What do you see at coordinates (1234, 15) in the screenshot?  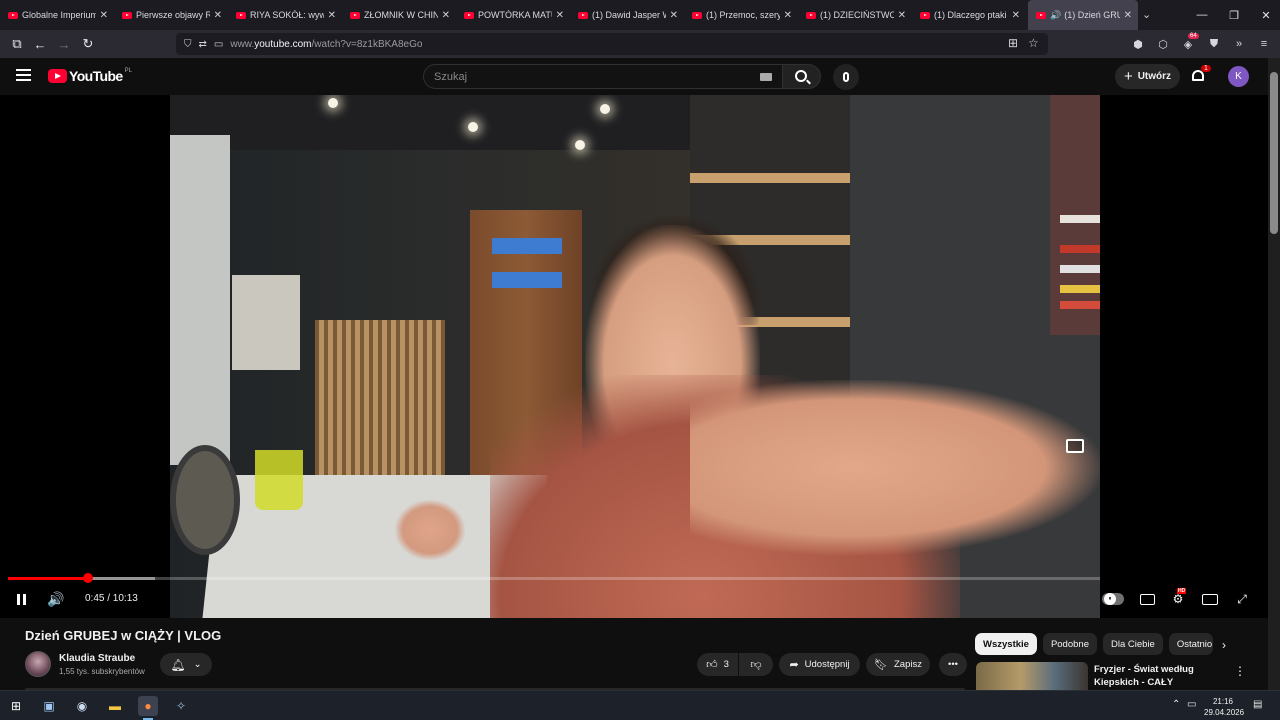 I see `restore-icon: ❐` at bounding box center [1234, 15].